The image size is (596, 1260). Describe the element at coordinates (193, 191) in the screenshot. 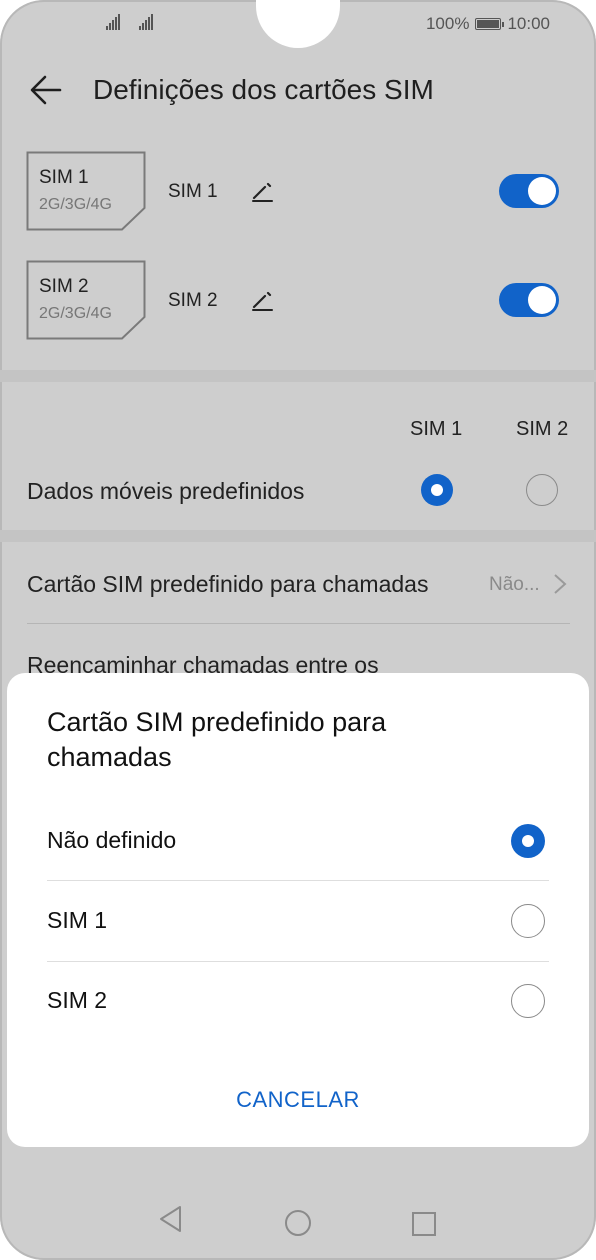

I see `sim1-name: SIM 1` at that location.